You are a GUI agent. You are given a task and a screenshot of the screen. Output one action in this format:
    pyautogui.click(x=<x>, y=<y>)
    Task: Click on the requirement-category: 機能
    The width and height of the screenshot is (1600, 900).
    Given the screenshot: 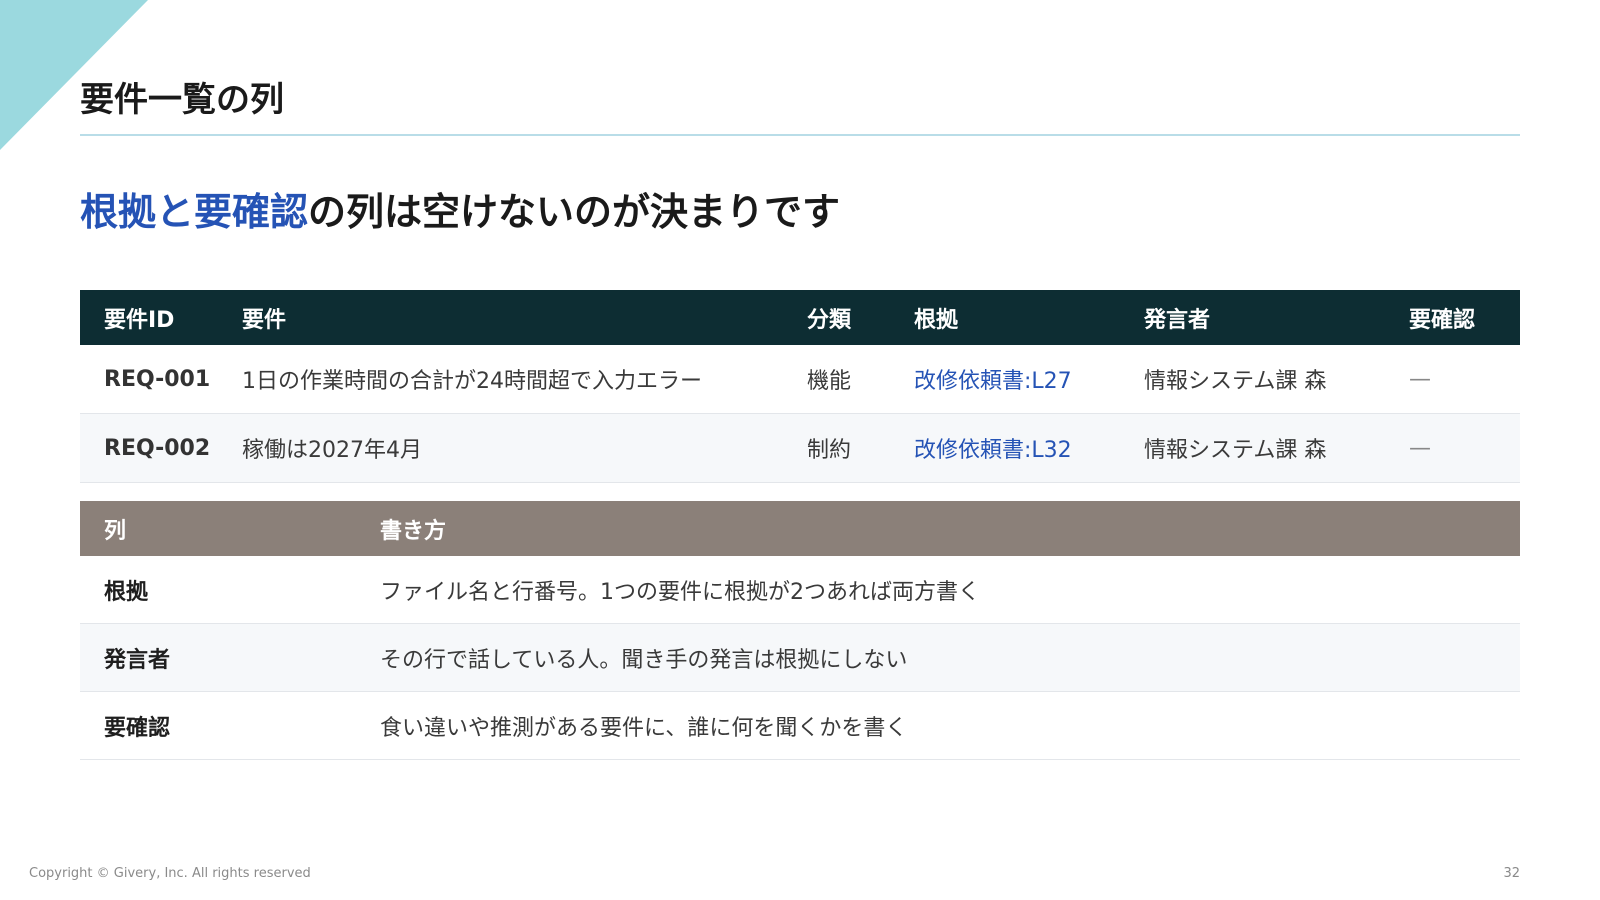 What is the action you would take?
    pyautogui.click(x=829, y=381)
    